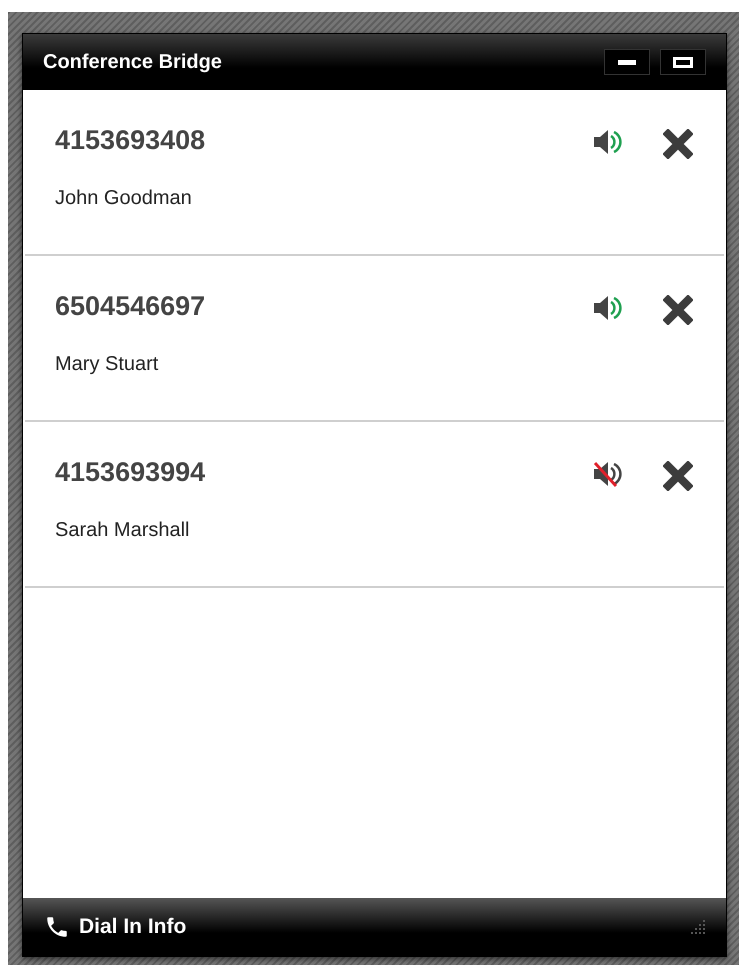  I want to click on minimize-icon, so click(627, 62).